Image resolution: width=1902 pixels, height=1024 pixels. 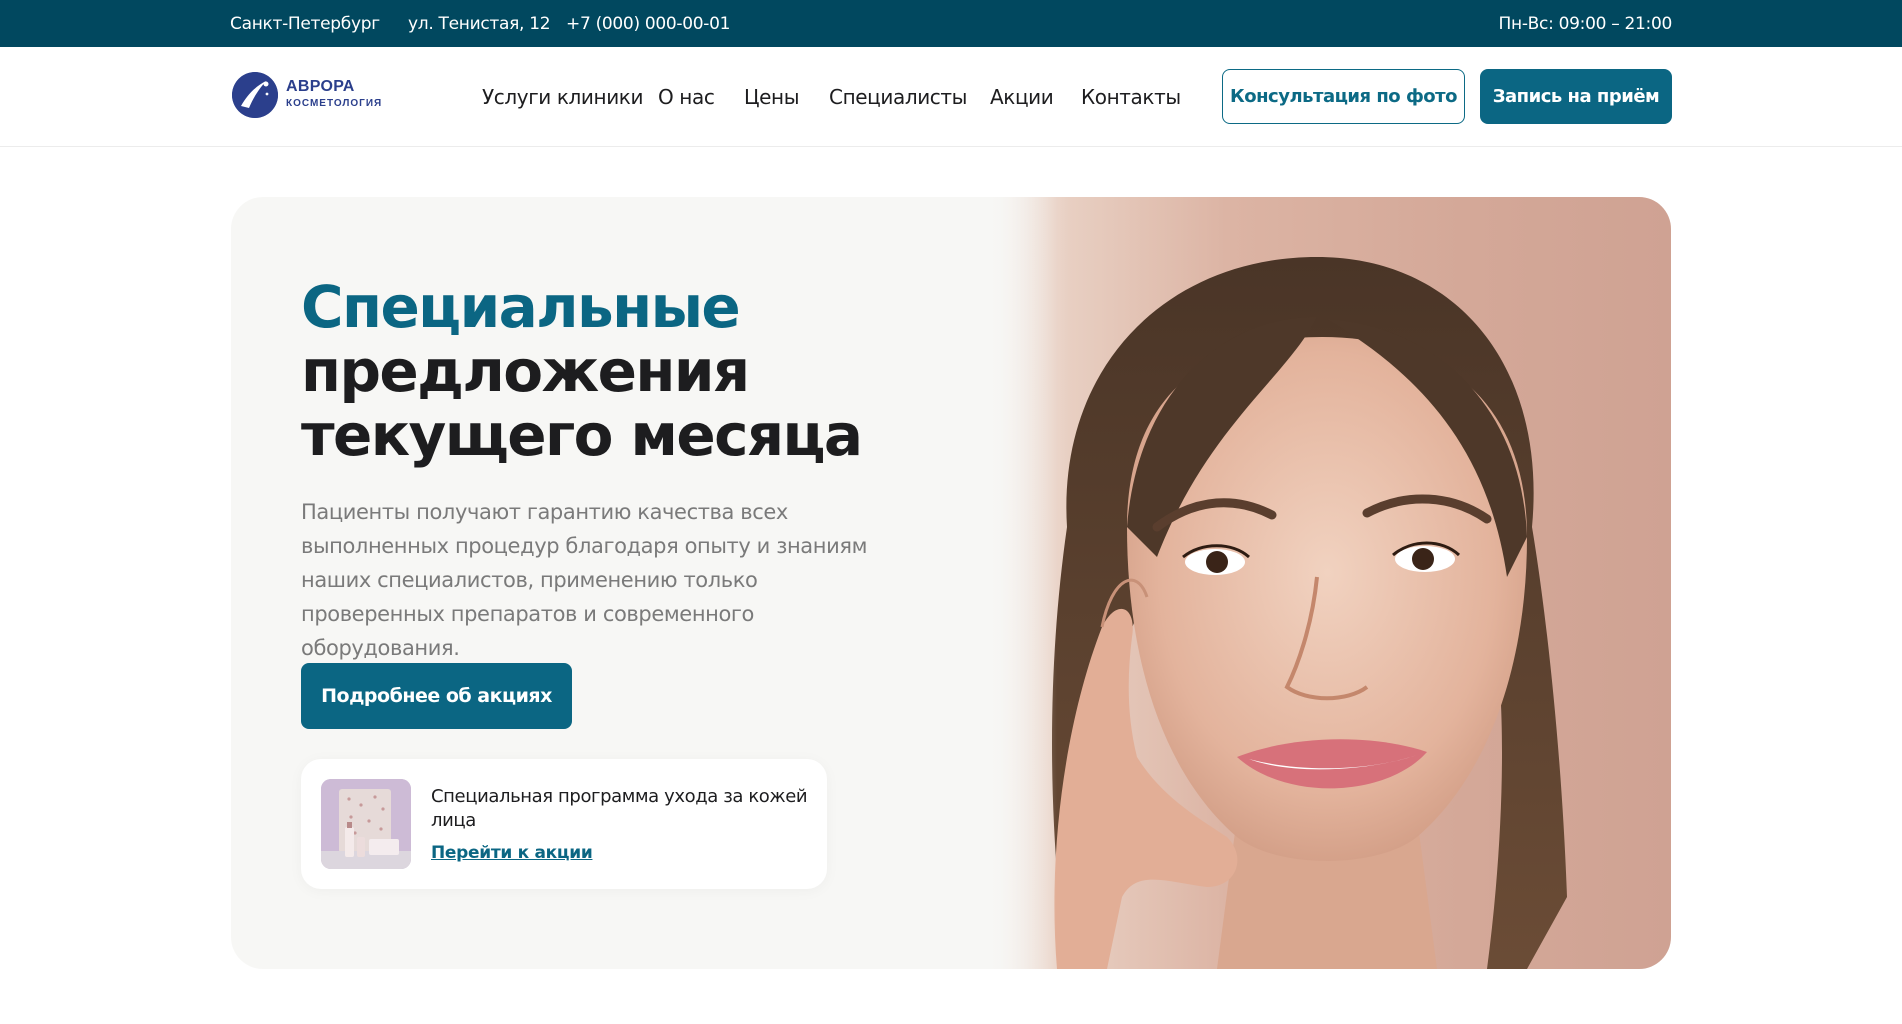 What do you see at coordinates (898, 97) in the screenshot?
I see `nav-item-specialists: Специалисты` at bounding box center [898, 97].